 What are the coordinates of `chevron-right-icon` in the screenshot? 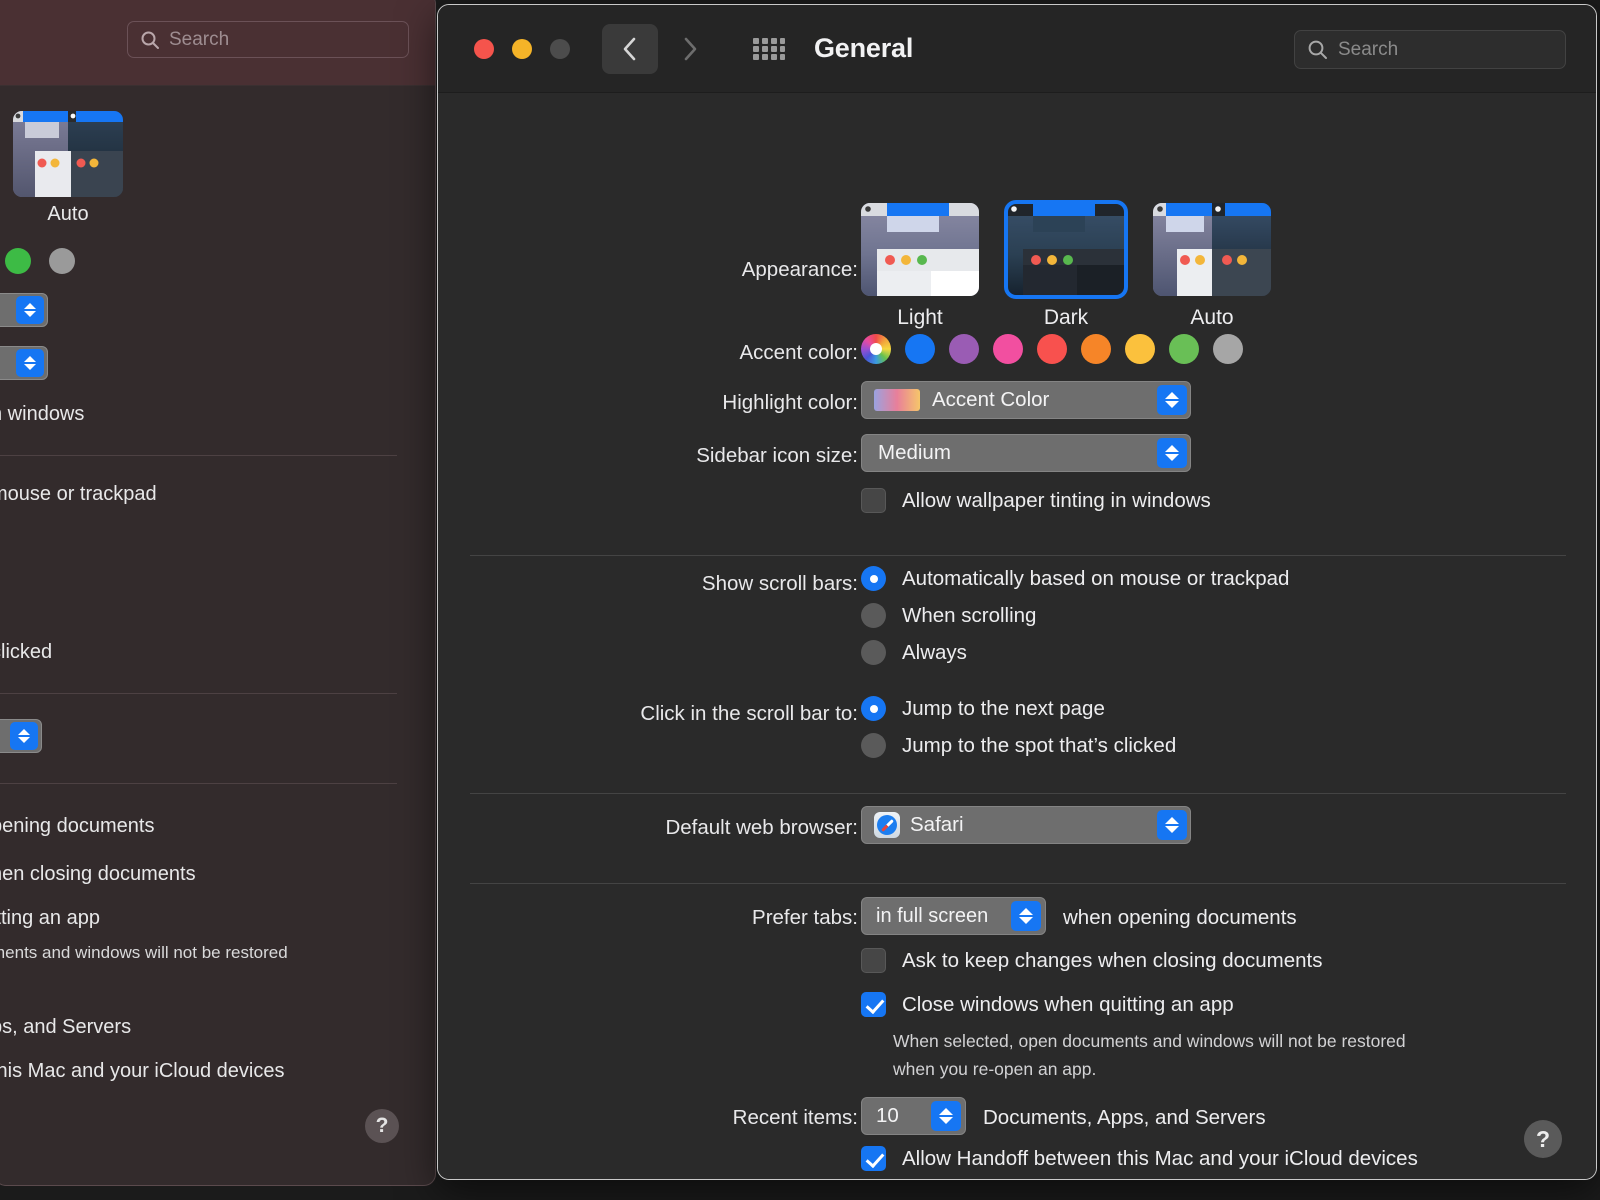 It's located at (690, 48).